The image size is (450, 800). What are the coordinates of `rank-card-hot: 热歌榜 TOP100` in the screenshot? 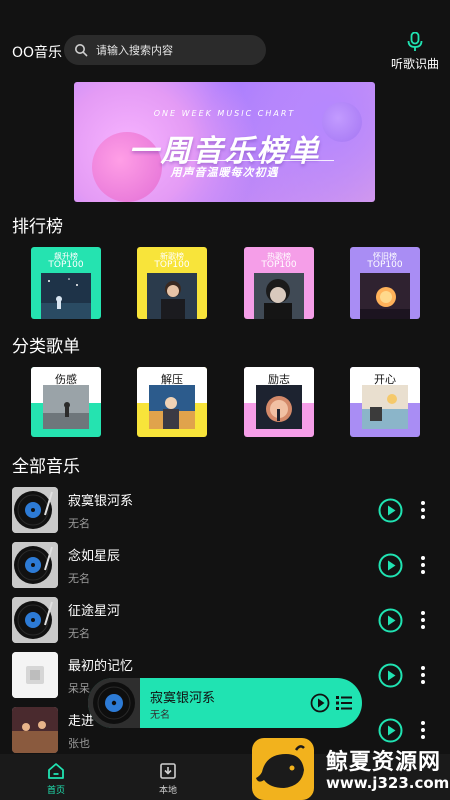 It's located at (279, 283).